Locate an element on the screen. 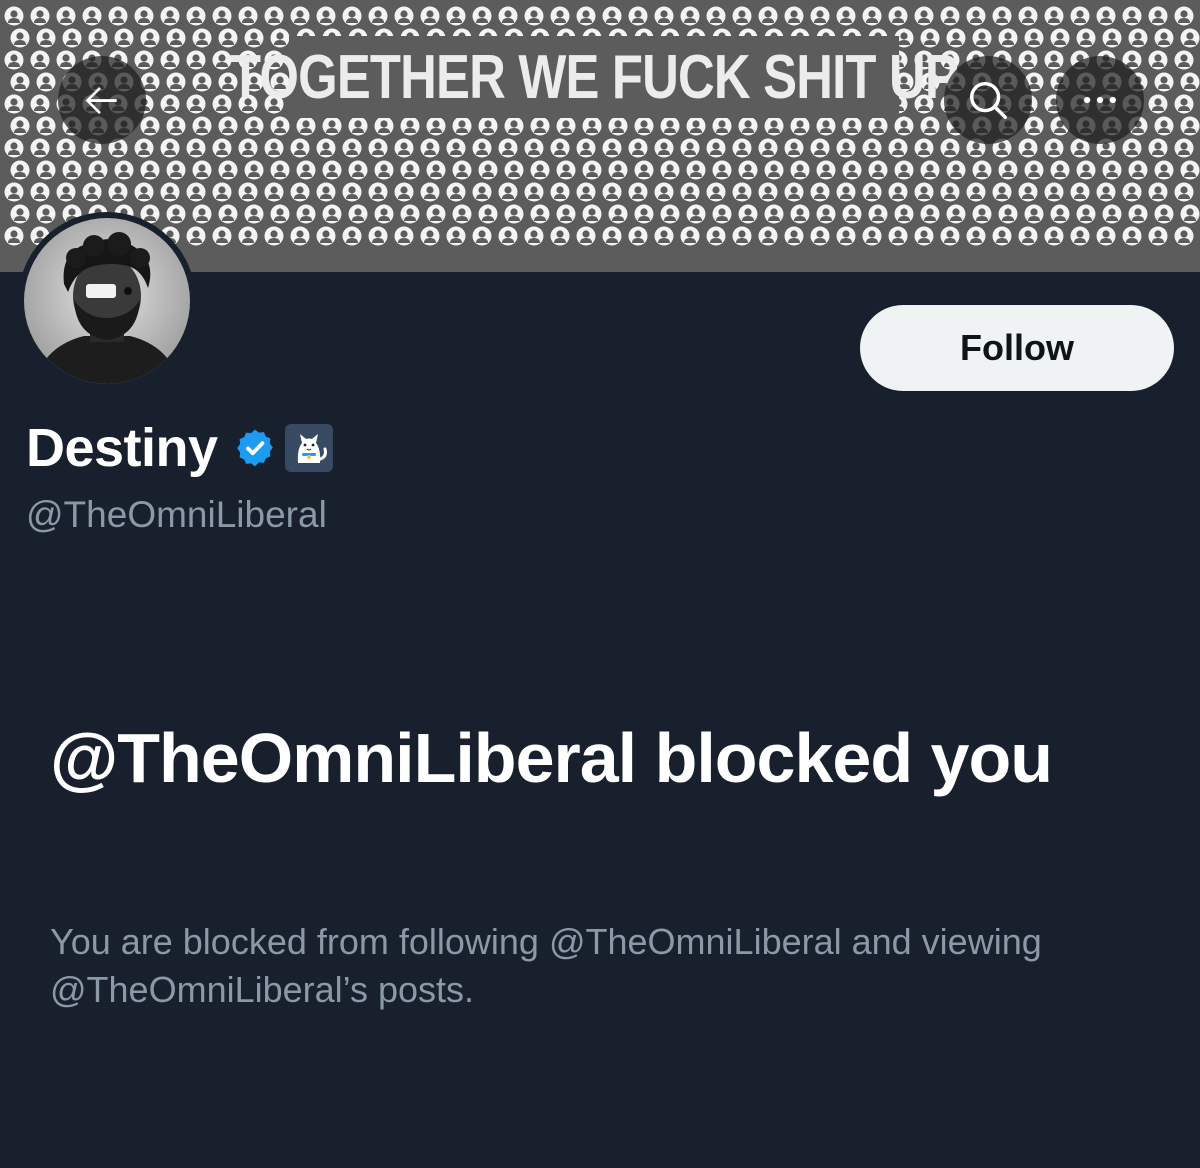  cat-affiliate-badge-icon is located at coordinates (309, 448).